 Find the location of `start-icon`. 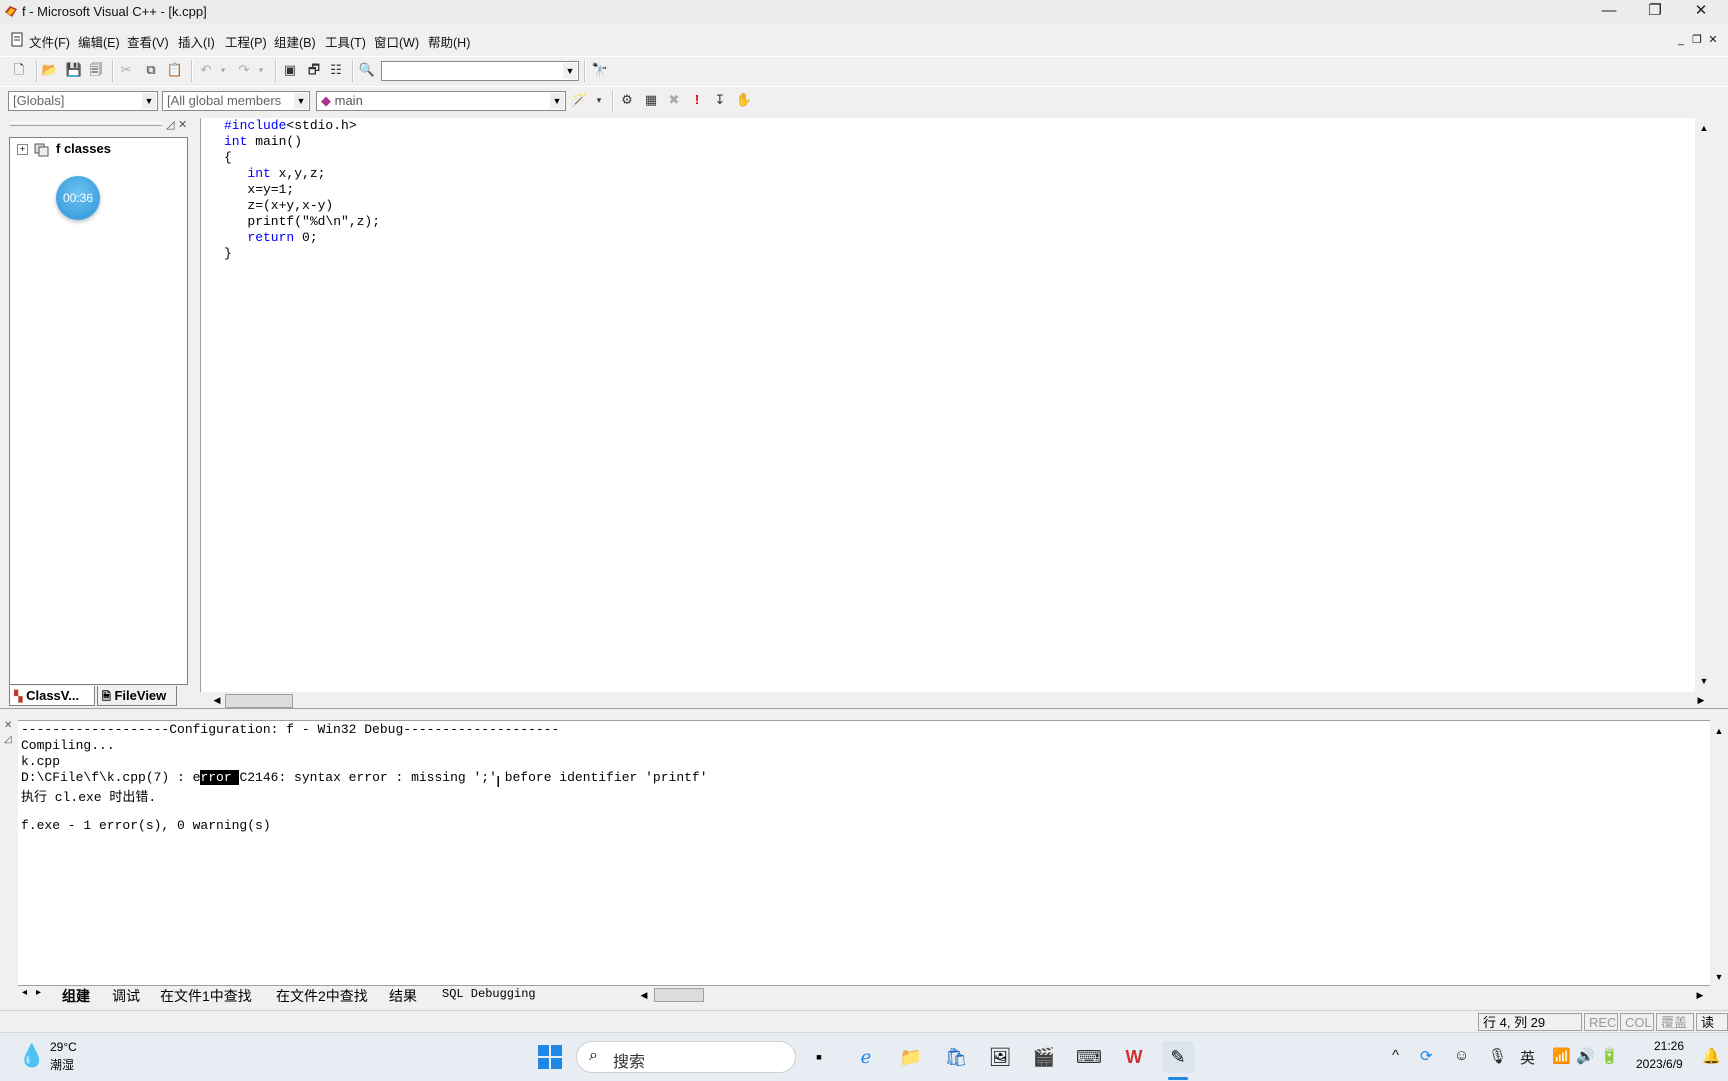

start-icon is located at coordinates (550, 1057).